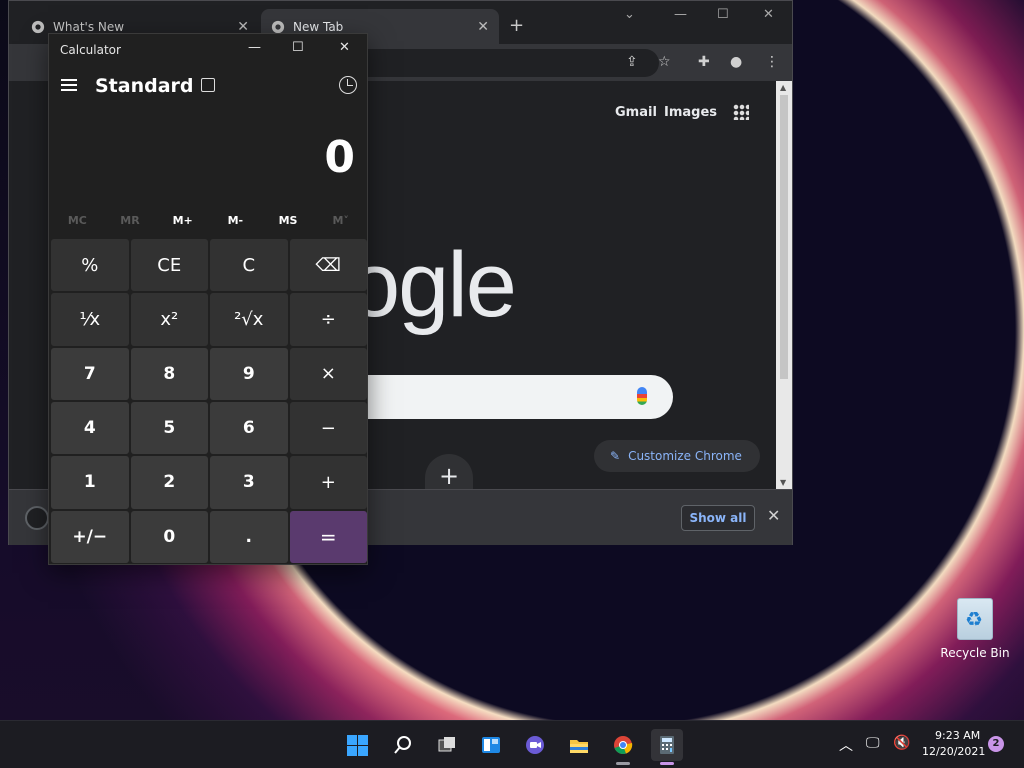  What do you see at coordinates (579, 745) in the screenshot?
I see `file-explorer-icon` at bounding box center [579, 745].